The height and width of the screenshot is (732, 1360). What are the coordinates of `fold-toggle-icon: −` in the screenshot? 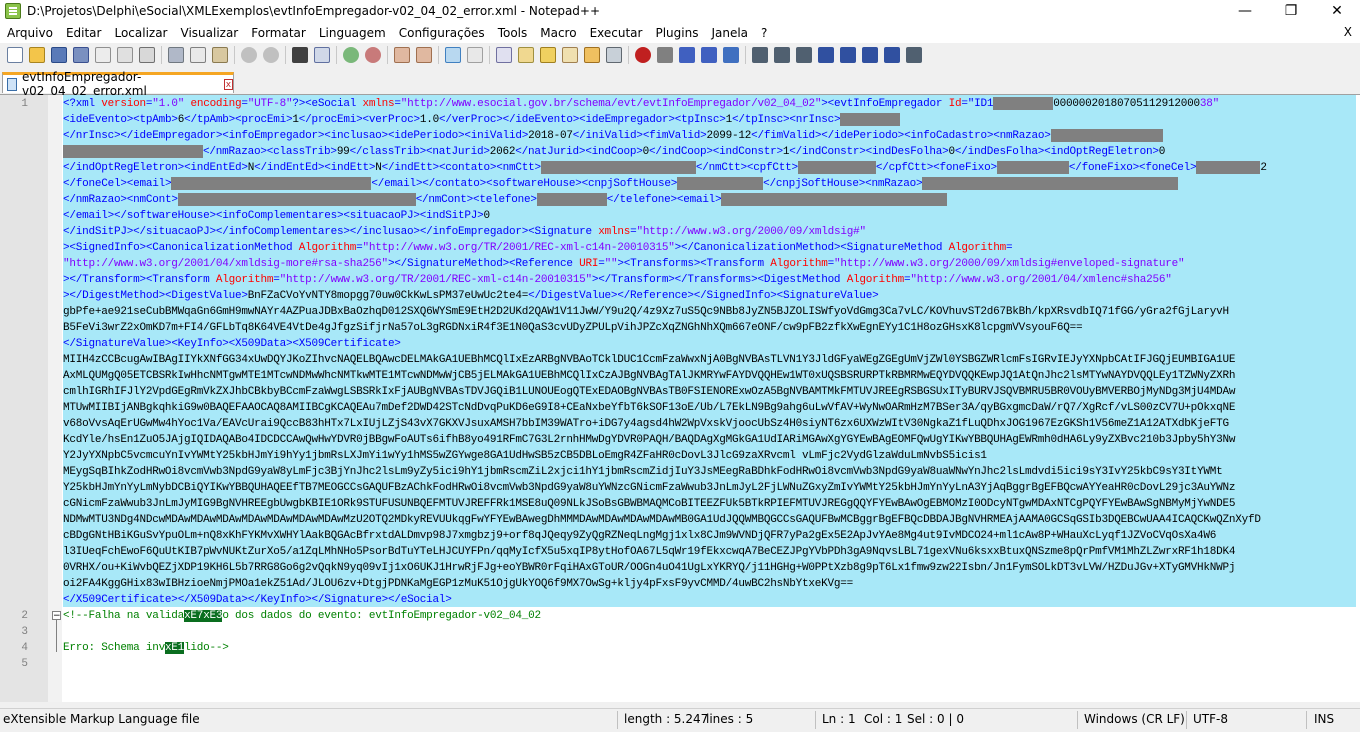 It's located at (56, 616).